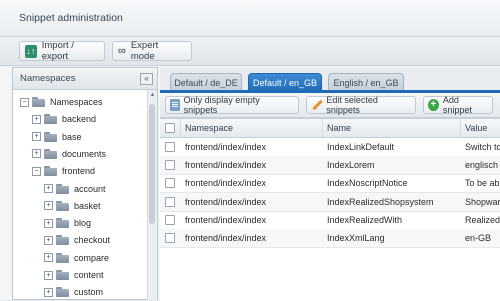 The width and height of the screenshot is (500, 301). Describe the element at coordinates (75, 189) in the screenshot. I see `tree-node-account: + account` at that location.